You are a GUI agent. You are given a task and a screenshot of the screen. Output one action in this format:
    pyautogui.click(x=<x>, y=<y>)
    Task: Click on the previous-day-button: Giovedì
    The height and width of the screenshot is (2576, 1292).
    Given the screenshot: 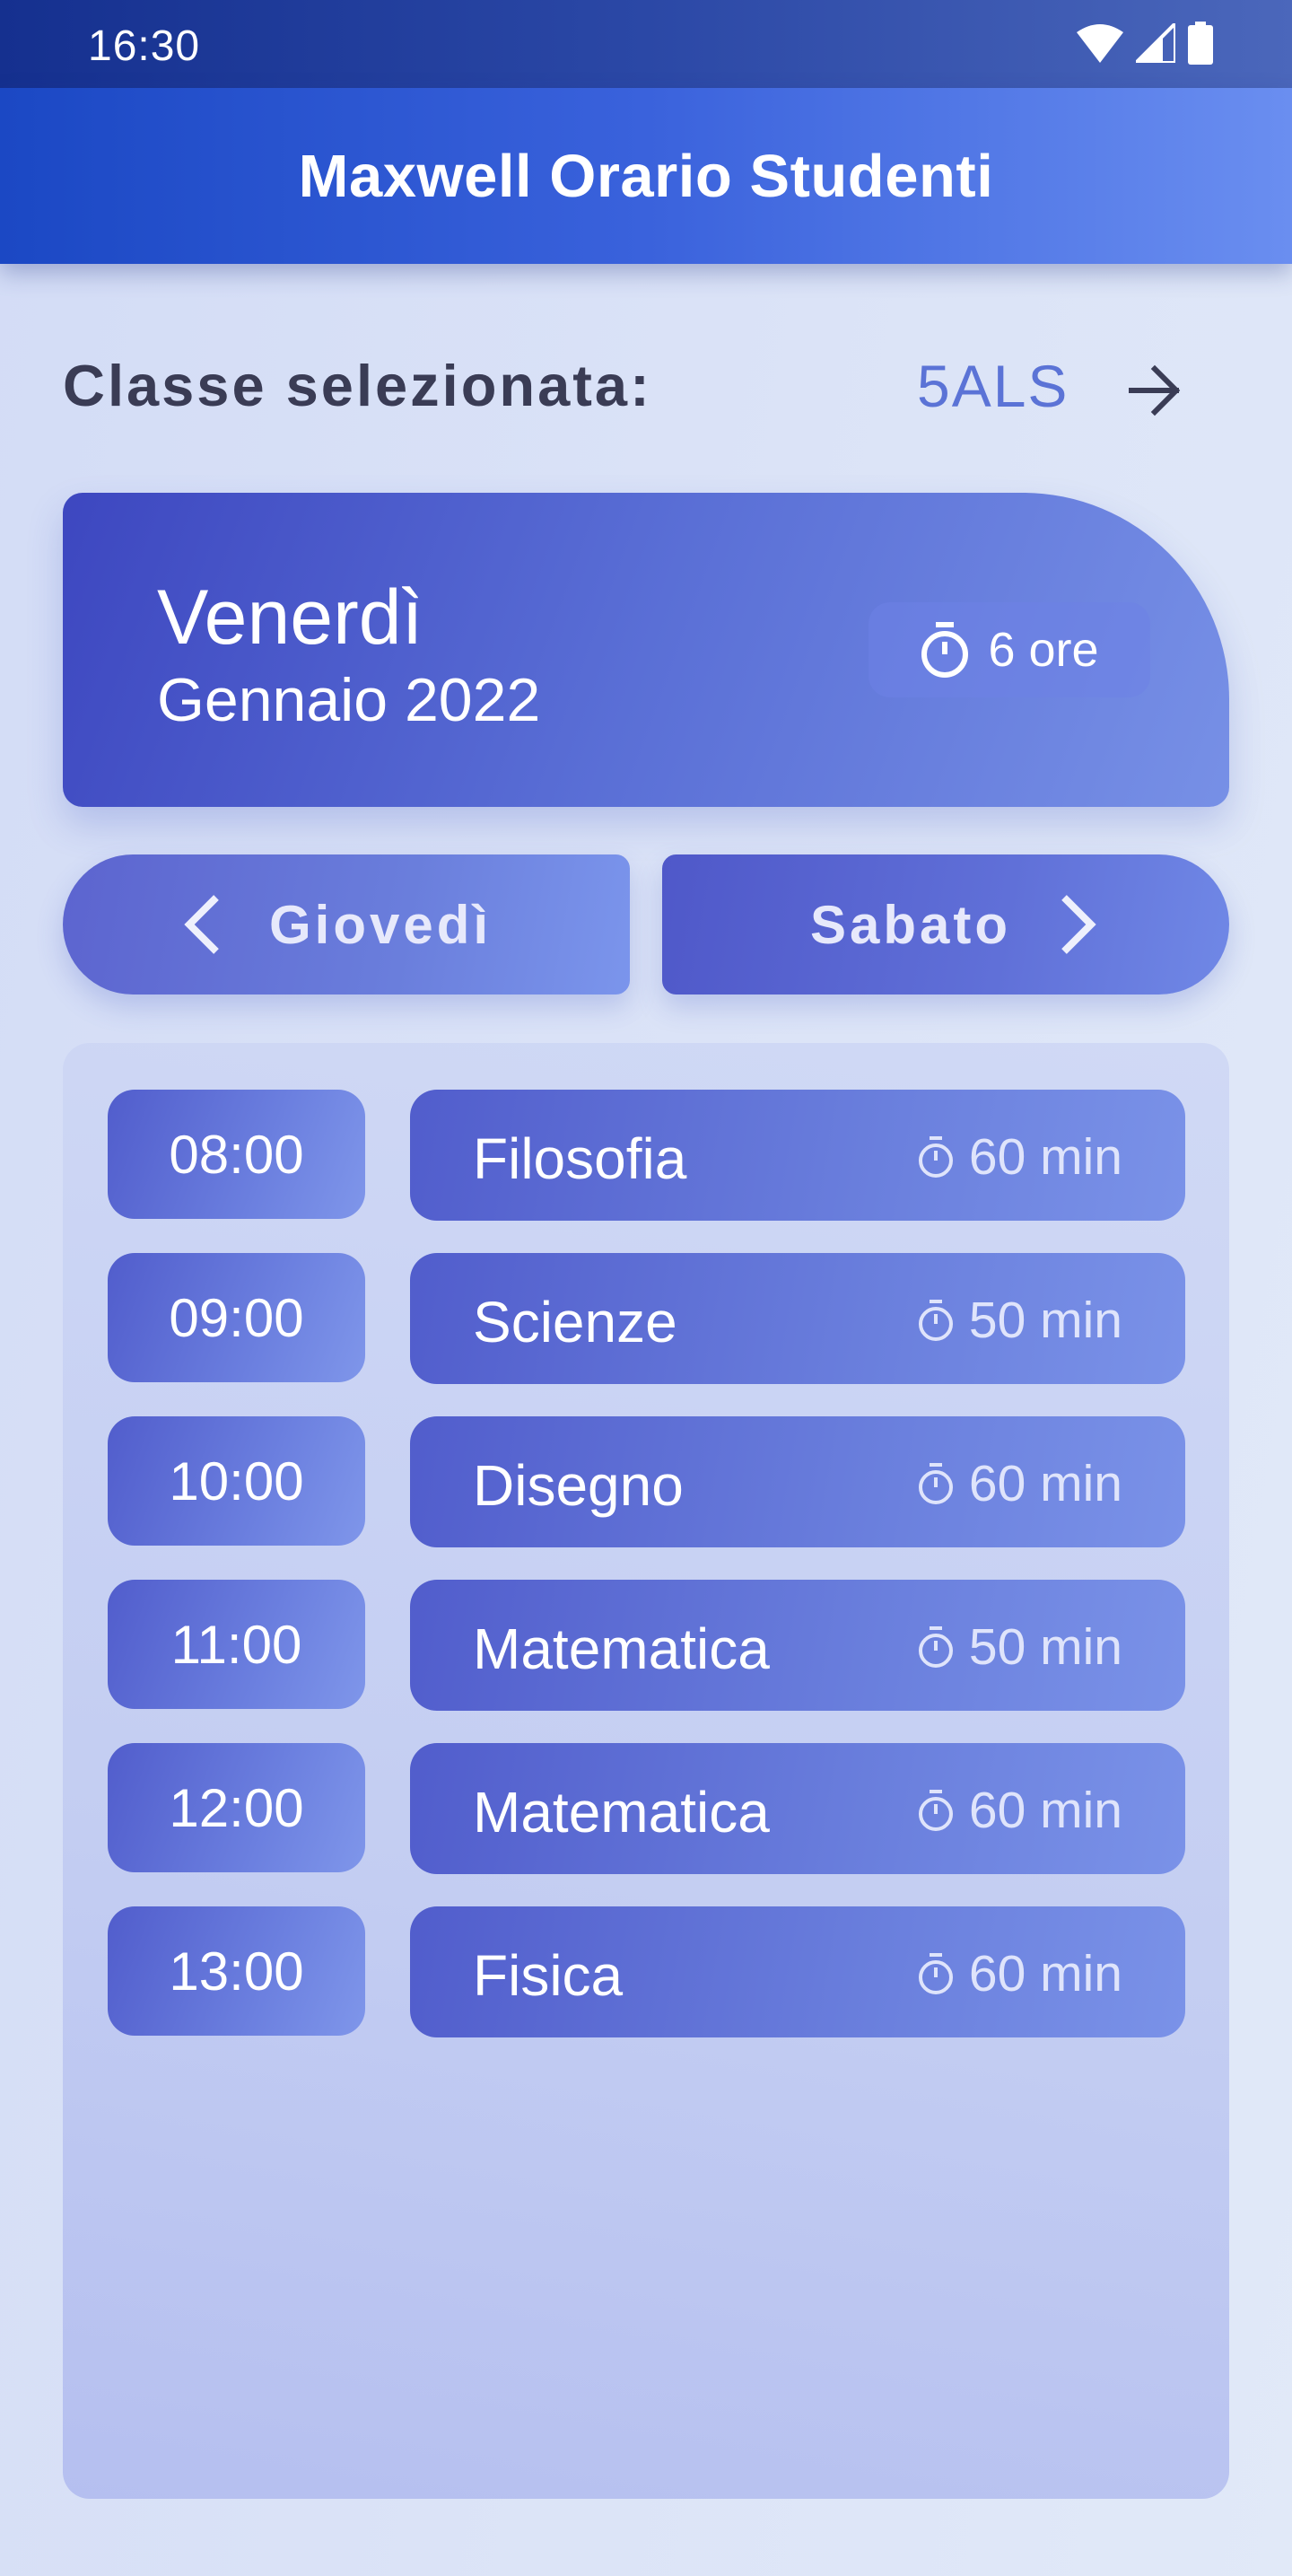 What is the action you would take?
    pyautogui.click(x=346, y=924)
    